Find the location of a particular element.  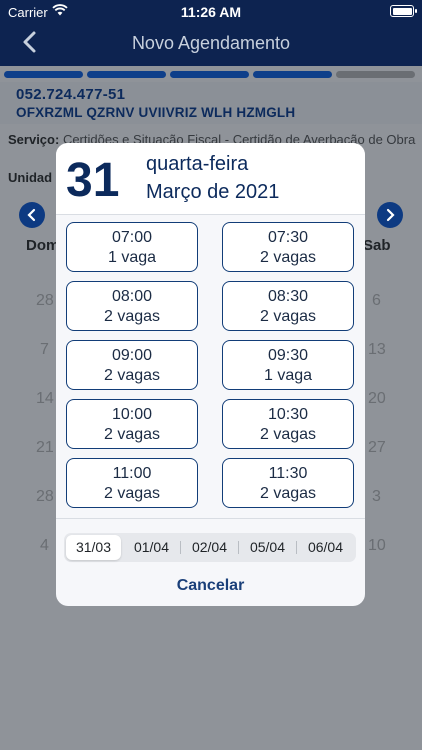

navigation-bar: Carrier 11:26 AM Novo Agendamento is located at coordinates (211, 33).